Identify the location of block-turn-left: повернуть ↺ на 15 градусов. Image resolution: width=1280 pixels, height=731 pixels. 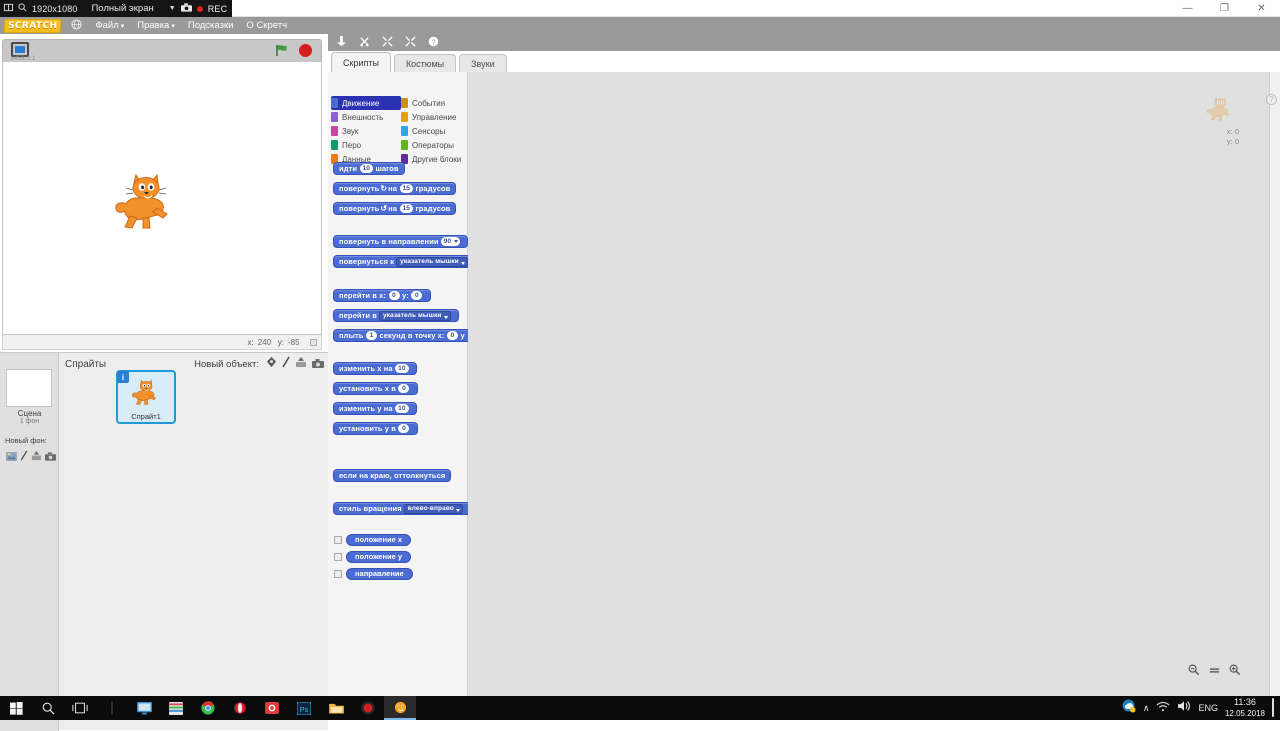
(394, 208).